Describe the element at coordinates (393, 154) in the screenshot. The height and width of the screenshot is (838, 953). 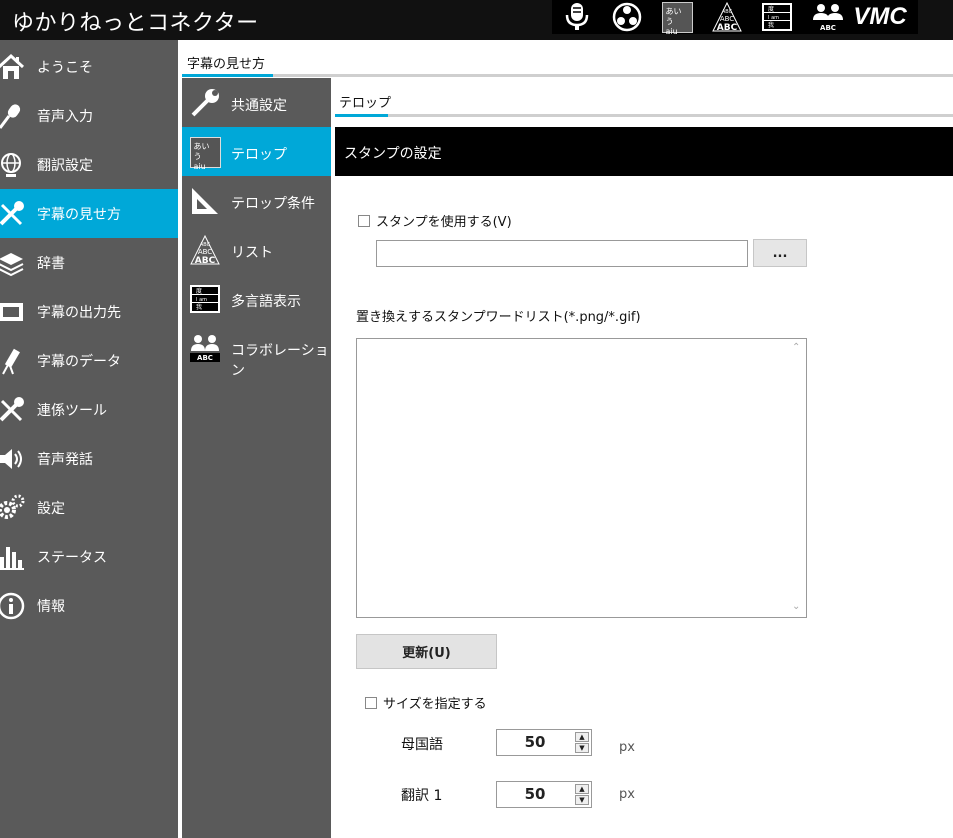
I see `stamp-section-title: スタンプの設定` at that location.